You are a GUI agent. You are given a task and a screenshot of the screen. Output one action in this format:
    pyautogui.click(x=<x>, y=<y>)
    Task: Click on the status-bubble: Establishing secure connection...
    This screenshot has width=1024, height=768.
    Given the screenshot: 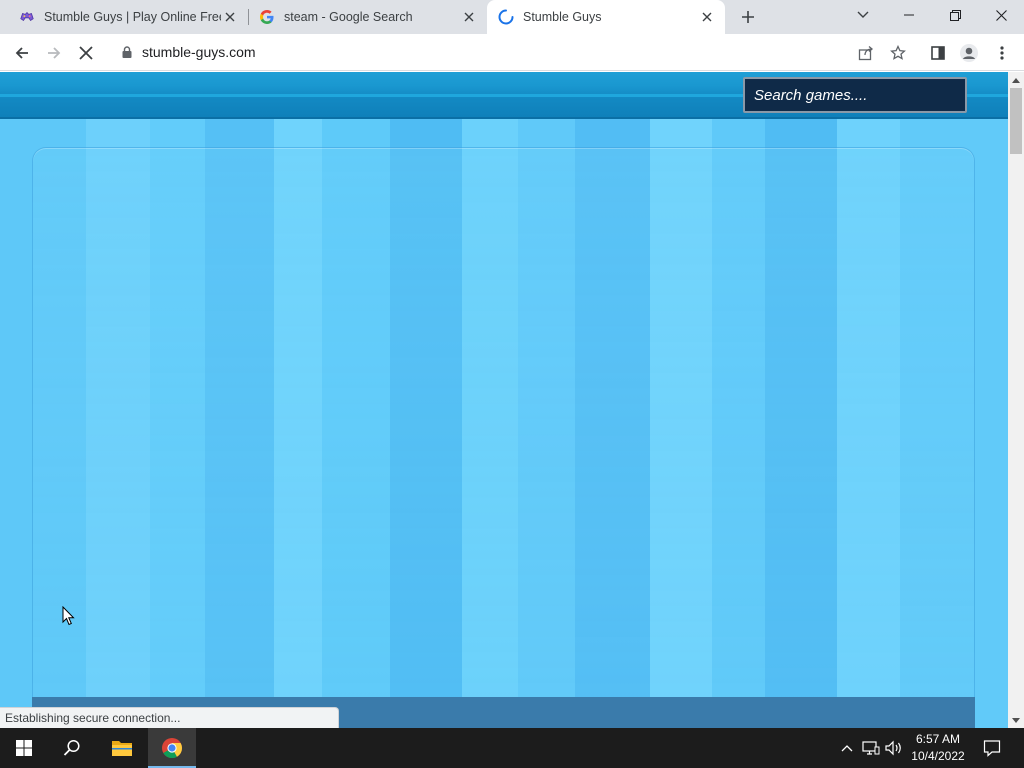 What is the action you would take?
    pyautogui.click(x=169, y=717)
    